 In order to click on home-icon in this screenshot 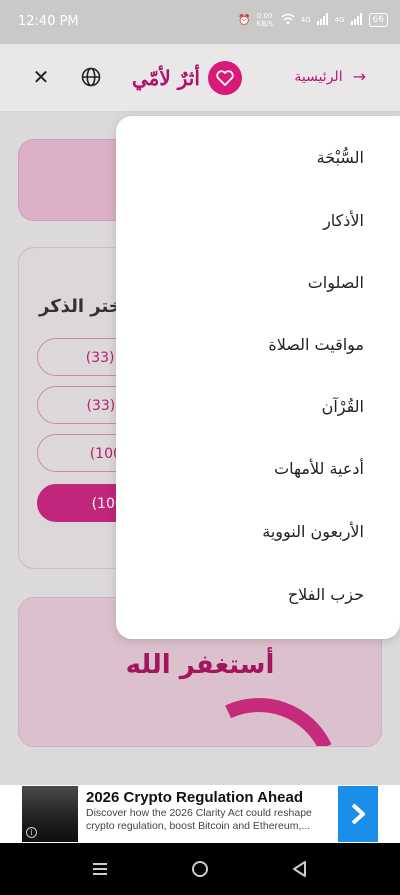, I will do `click(200, 869)`.